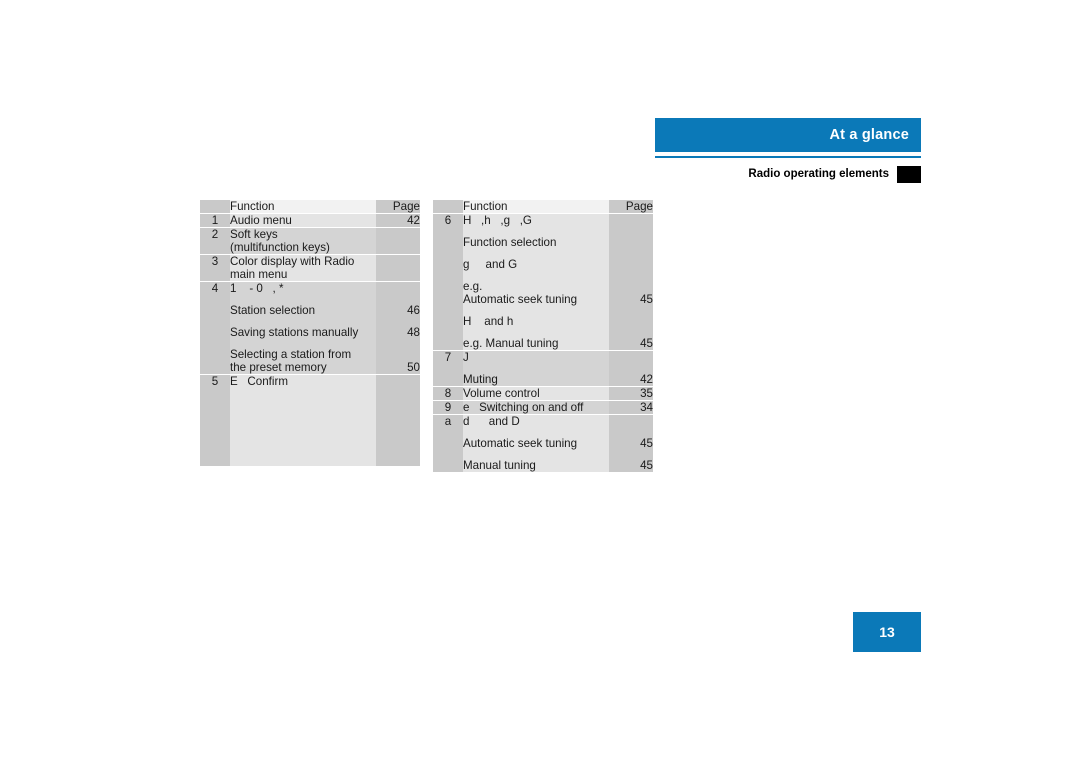  I want to click on page-reference: 35, so click(646, 393).